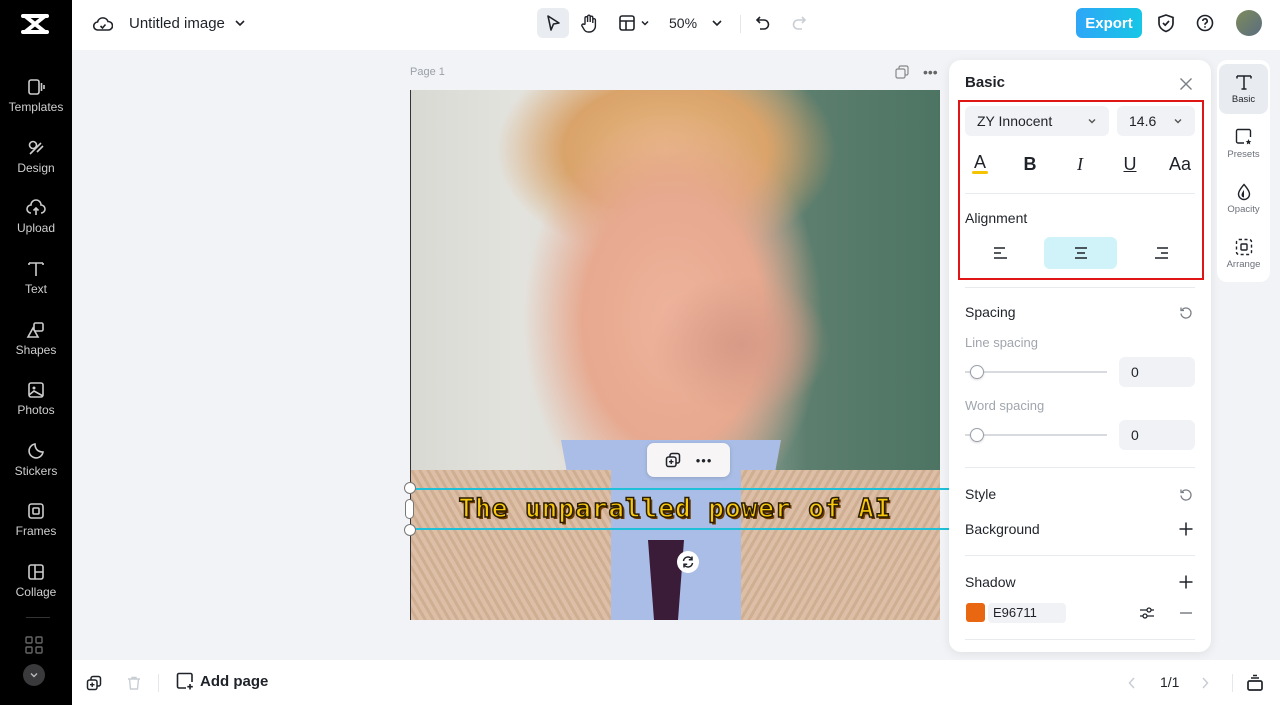 This screenshot has height=705, width=1280. I want to click on sidebar-item-photos: Photos, so click(36, 408).